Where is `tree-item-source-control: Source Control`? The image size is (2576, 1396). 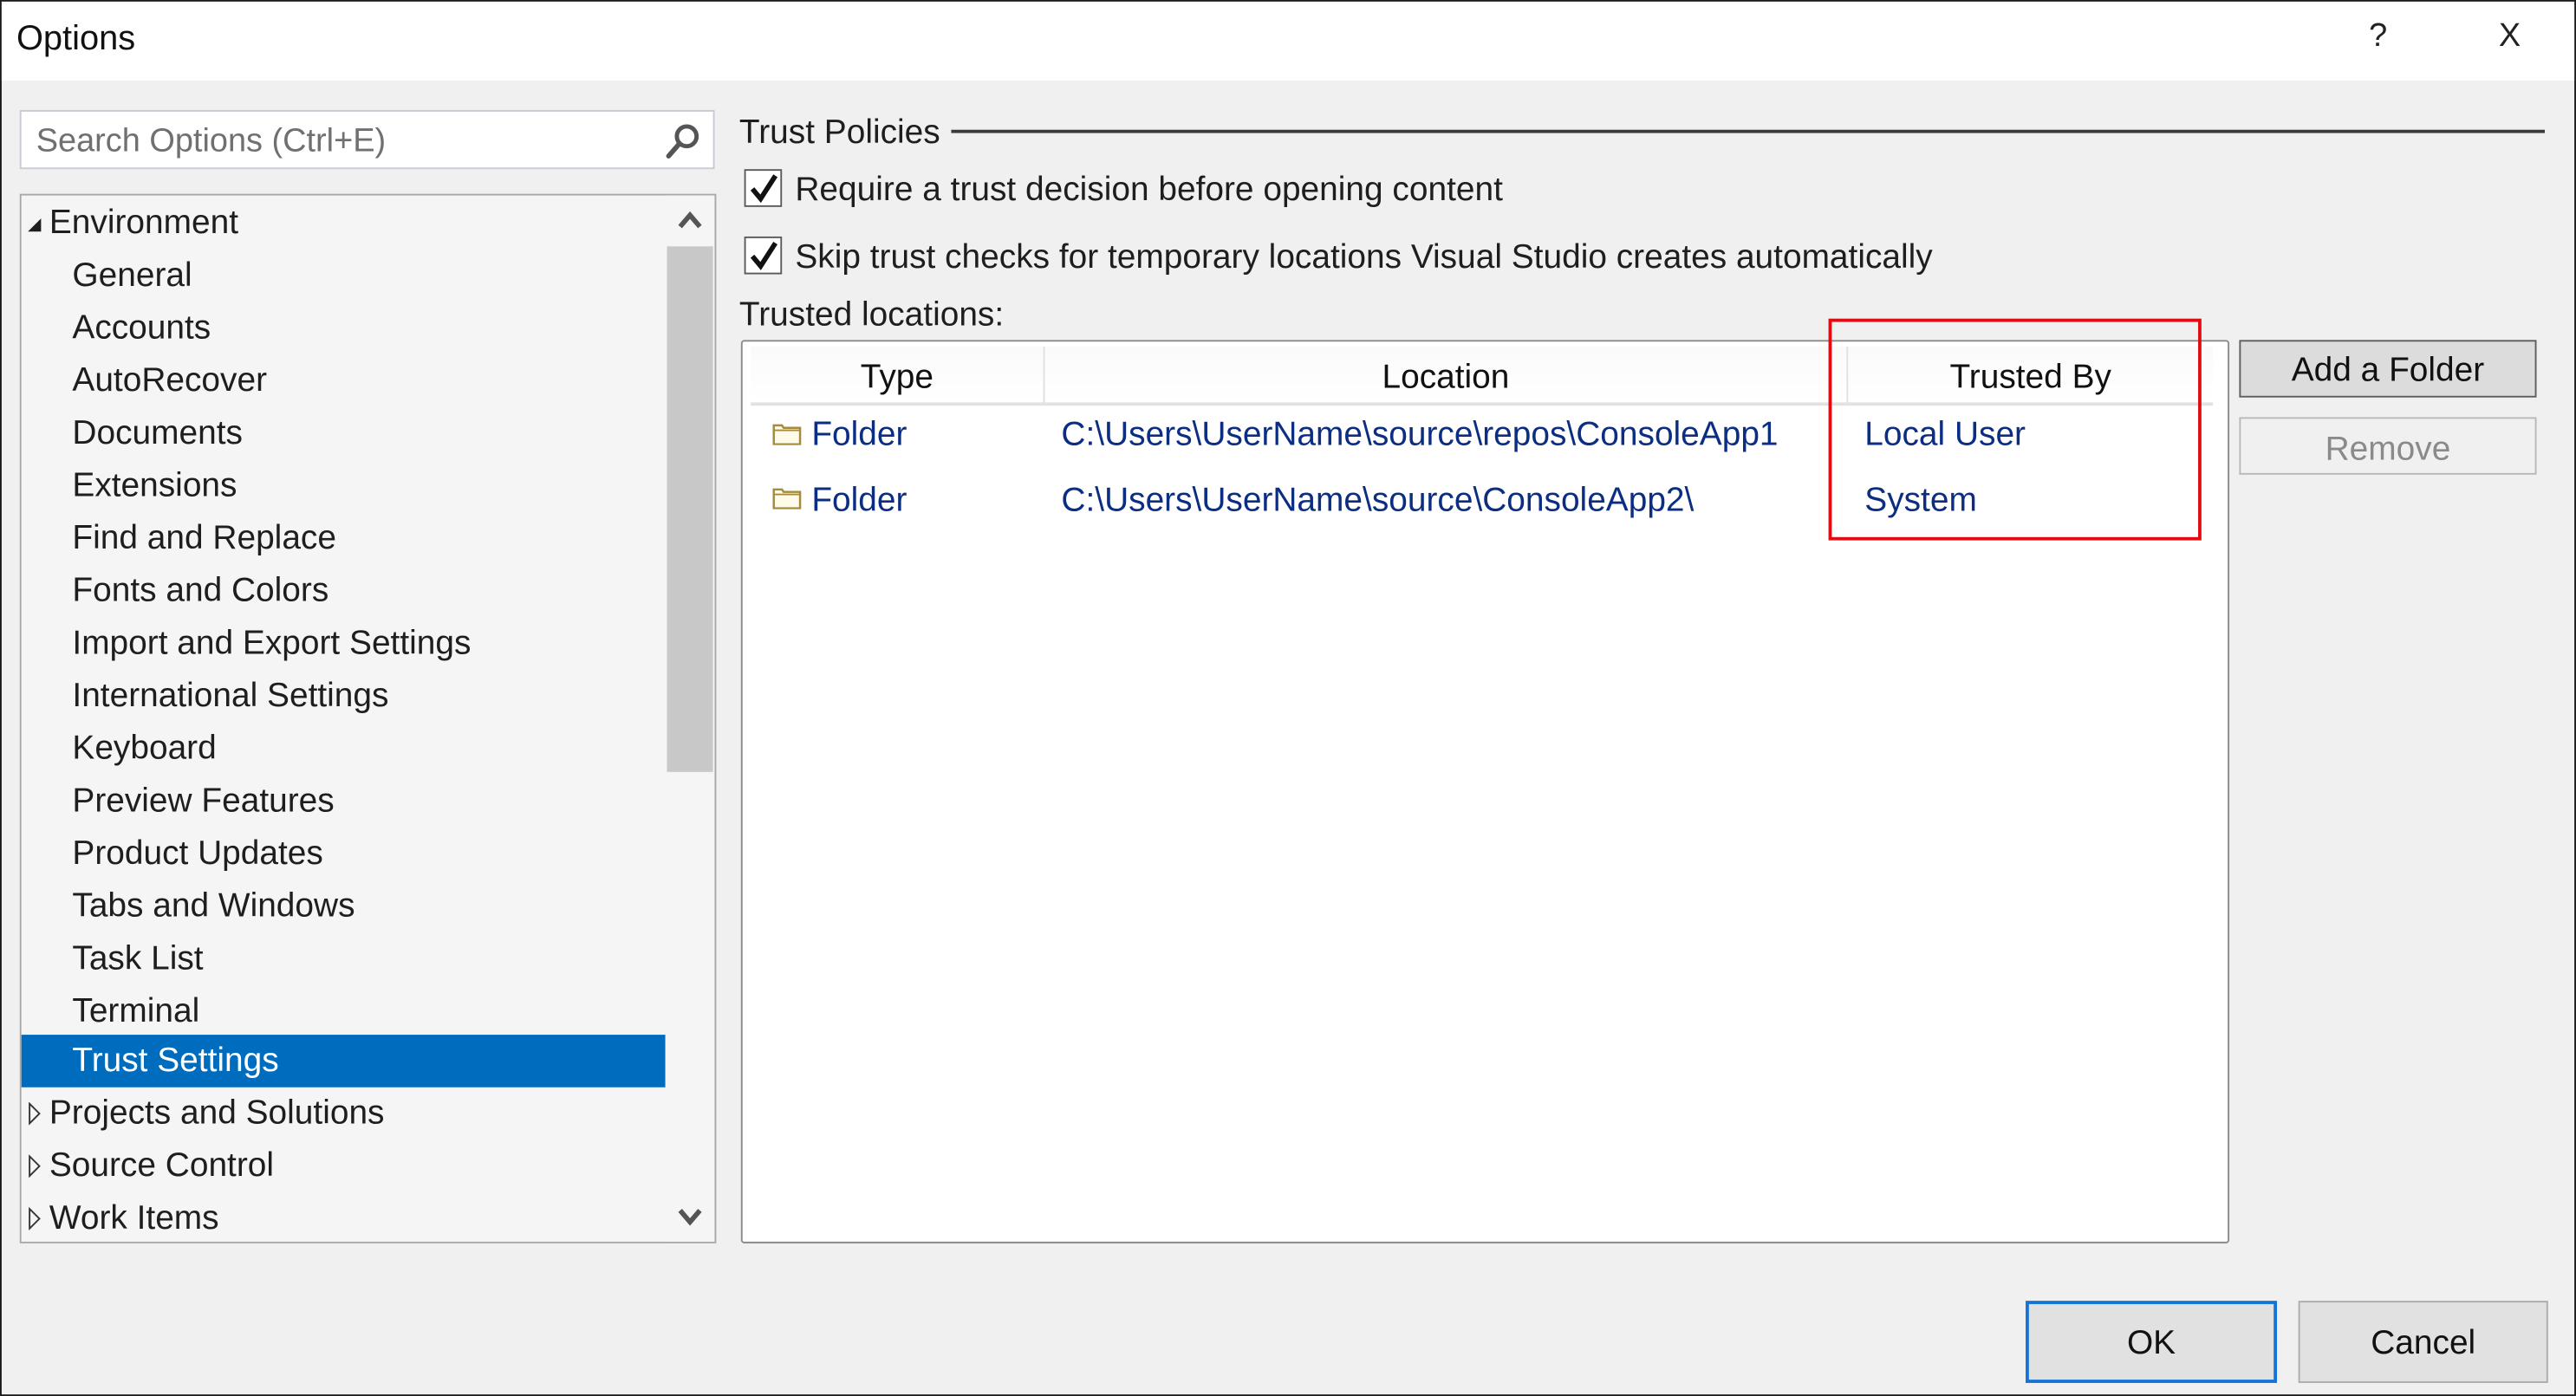
tree-item-source-control: Source Control is located at coordinates (344, 1166).